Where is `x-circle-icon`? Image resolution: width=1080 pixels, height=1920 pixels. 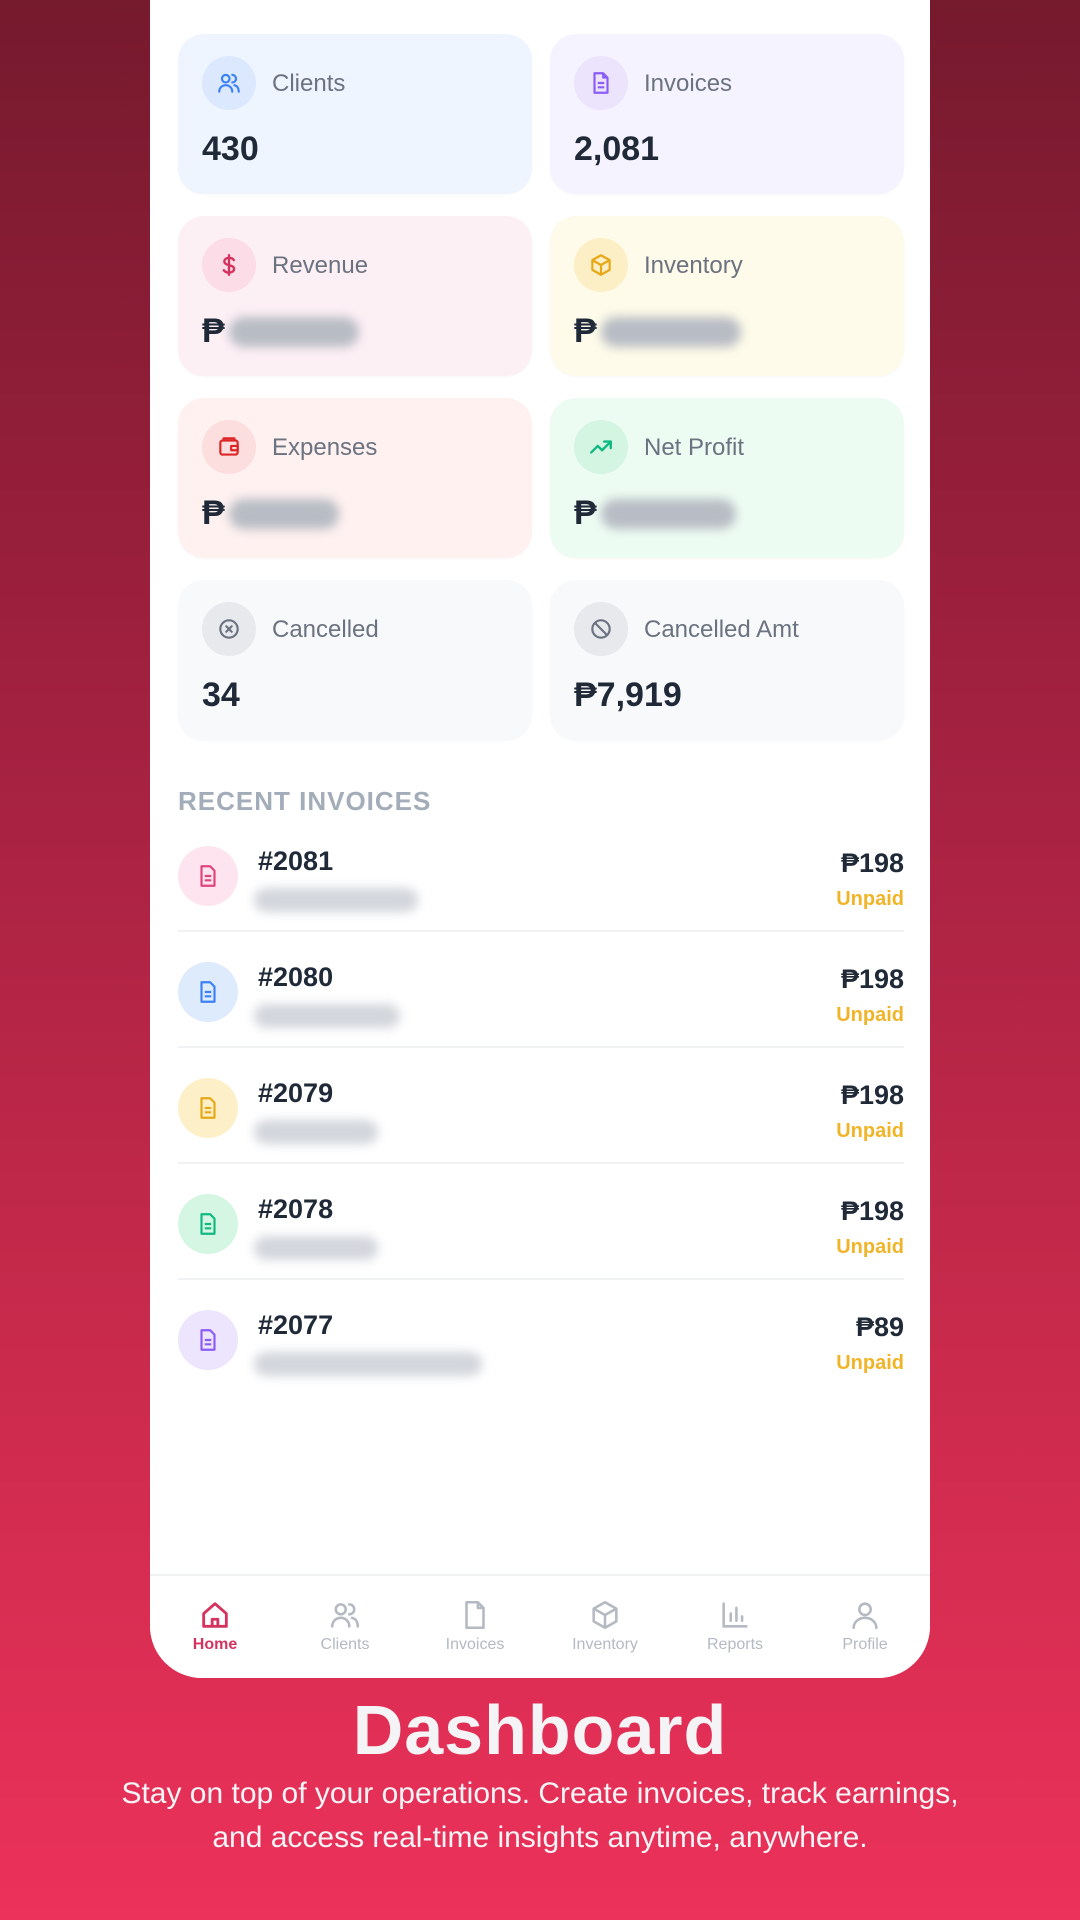 x-circle-icon is located at coordinates (229, 629).